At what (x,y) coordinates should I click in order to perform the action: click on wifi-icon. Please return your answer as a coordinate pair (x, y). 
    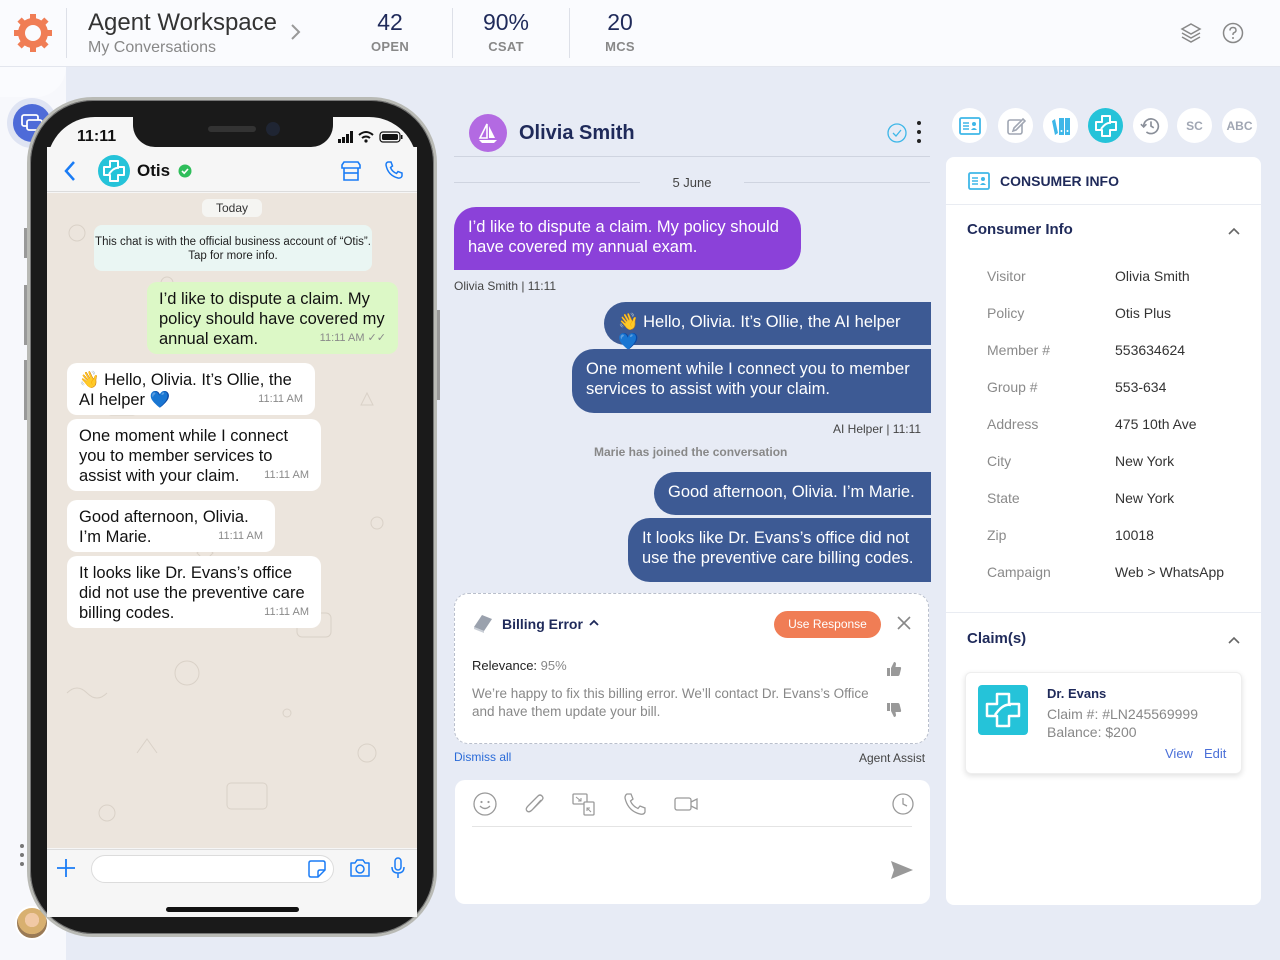
    Looking at the image, I should click on (366, 135).